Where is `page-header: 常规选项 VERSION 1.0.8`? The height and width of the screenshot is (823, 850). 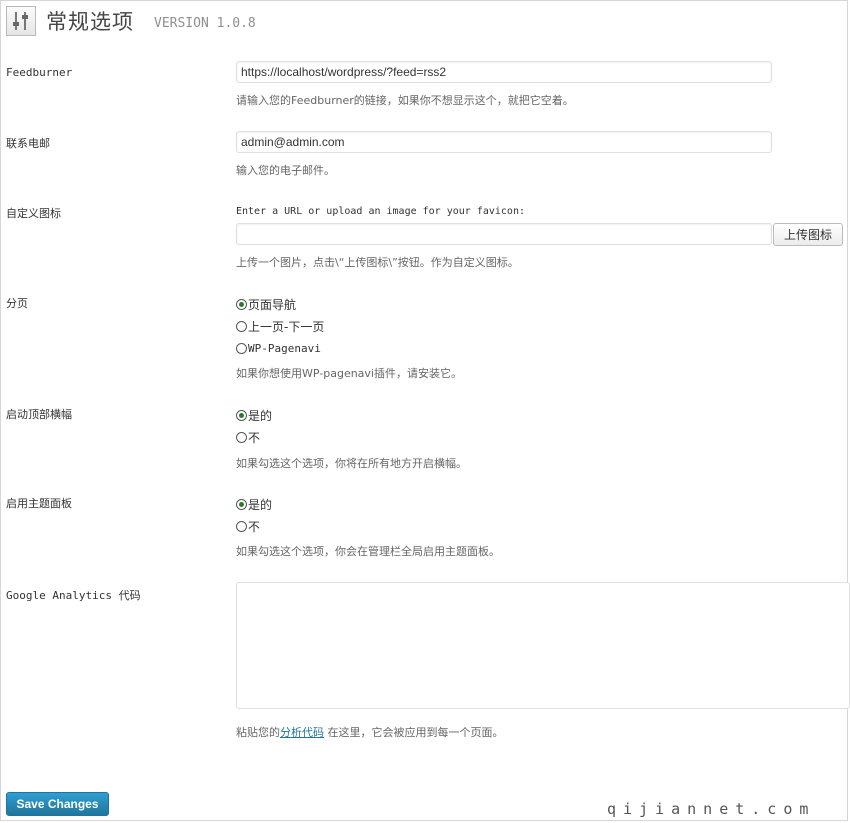
page-header: 常规选项 VERSION 1.0.8 is located at coordinates (131, 21).